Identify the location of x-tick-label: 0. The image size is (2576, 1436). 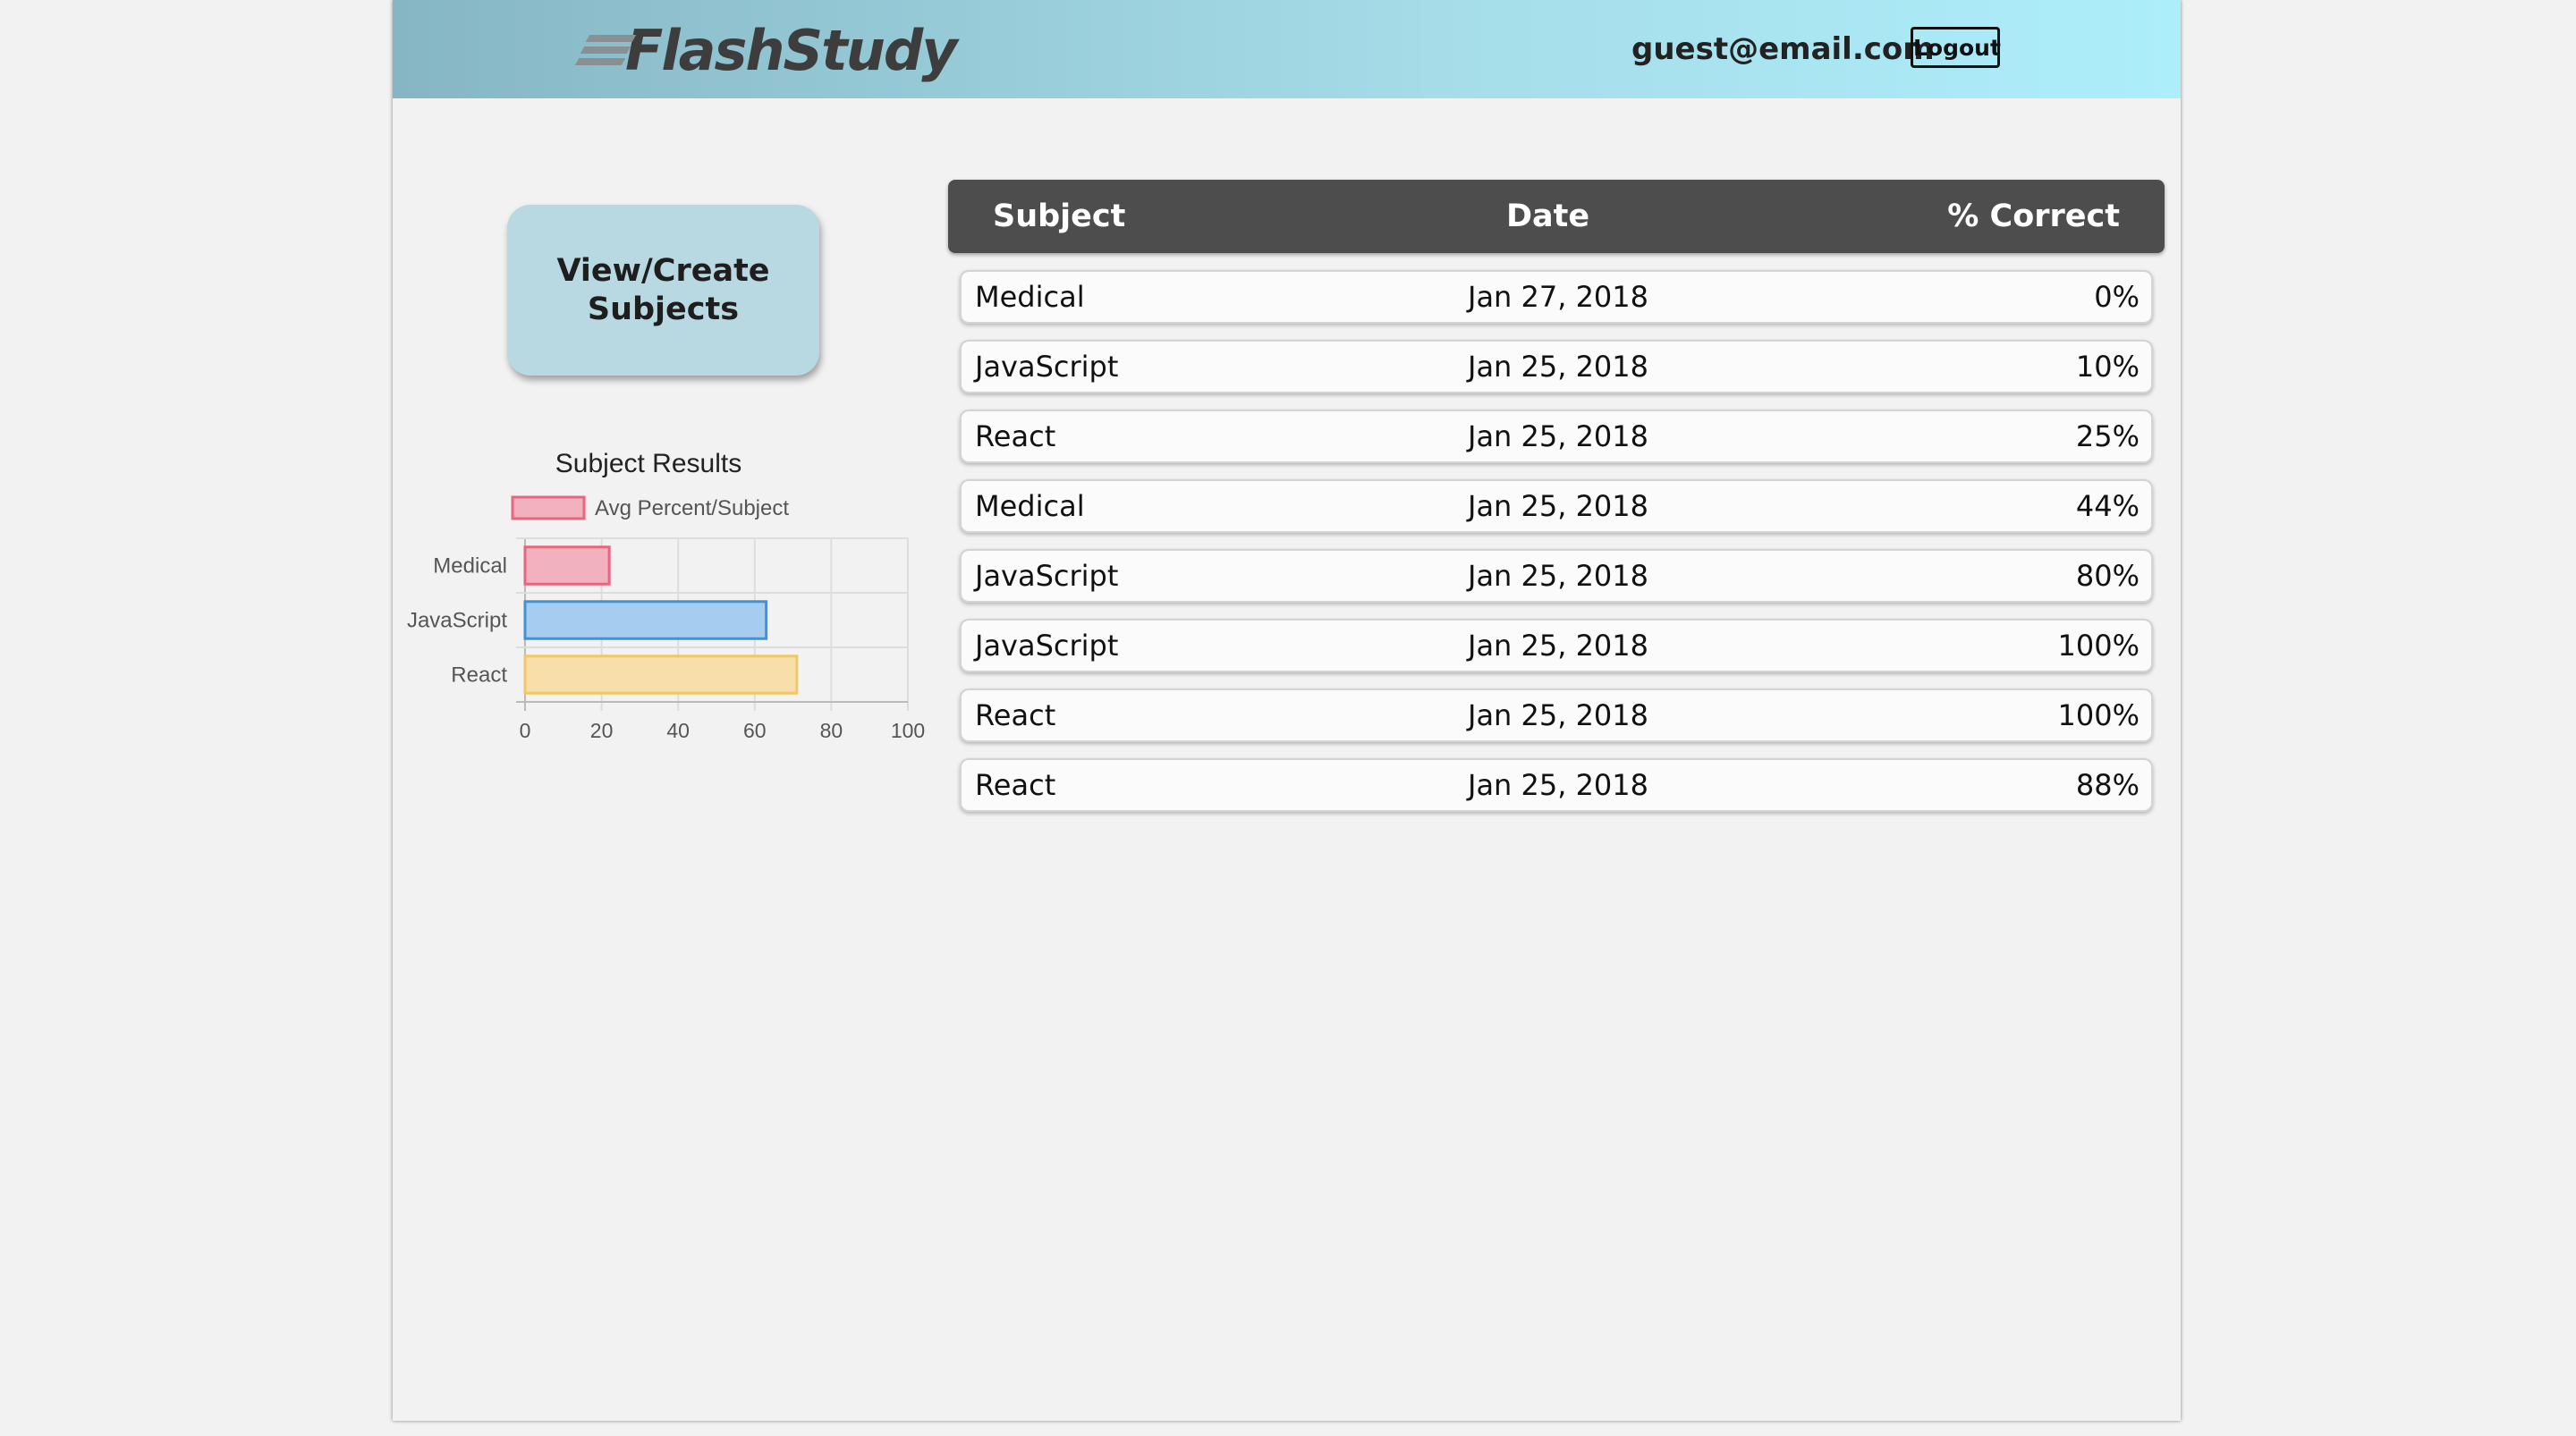
(525, 730).